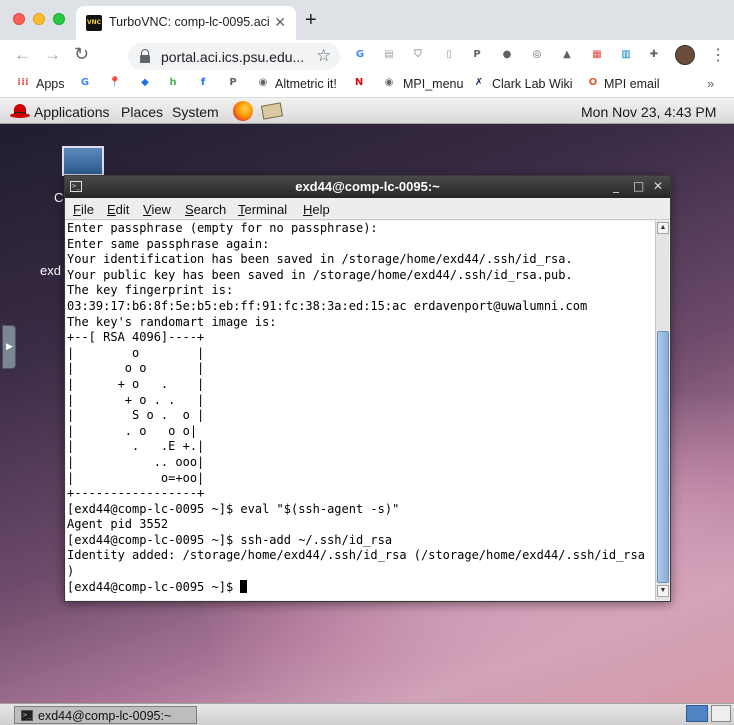  Describe the element at coordinates (359, 83) in the screenshot. I see `netflix-icon: N` at that location.